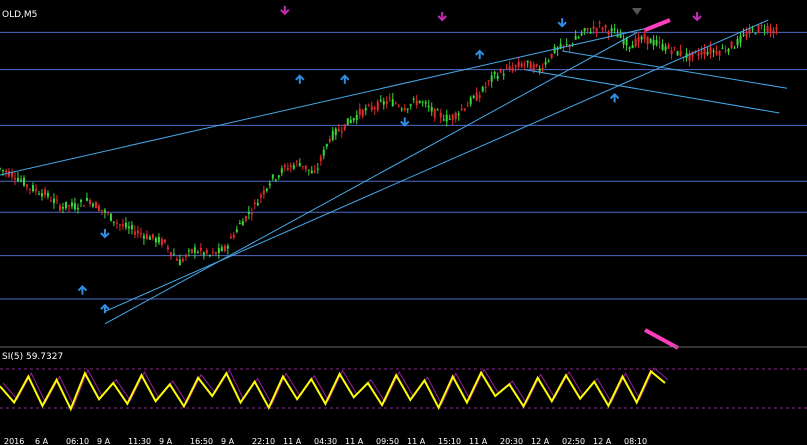 Image resolution: width=807 pixels, height=445 pixels. I want to click on rsi-pane: SI(5) 59.7327, so click(403, 382).